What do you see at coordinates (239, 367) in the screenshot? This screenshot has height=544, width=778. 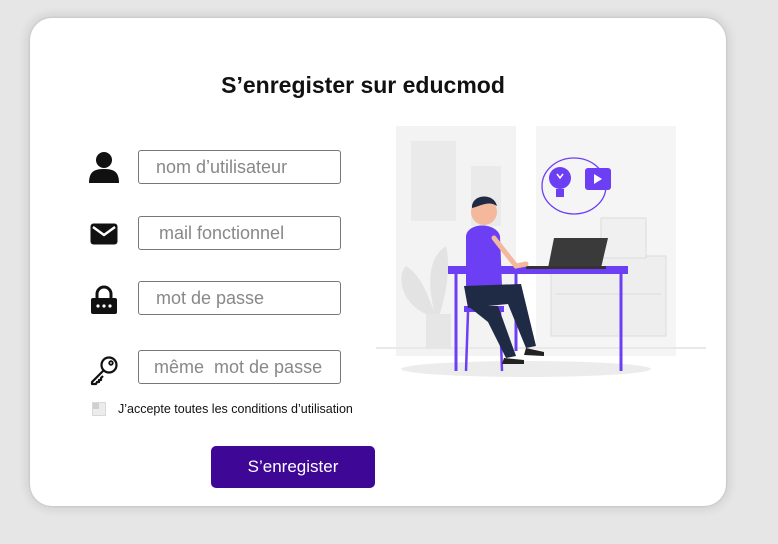 I see `confirm-password-input` at bounding box center [239, 367].